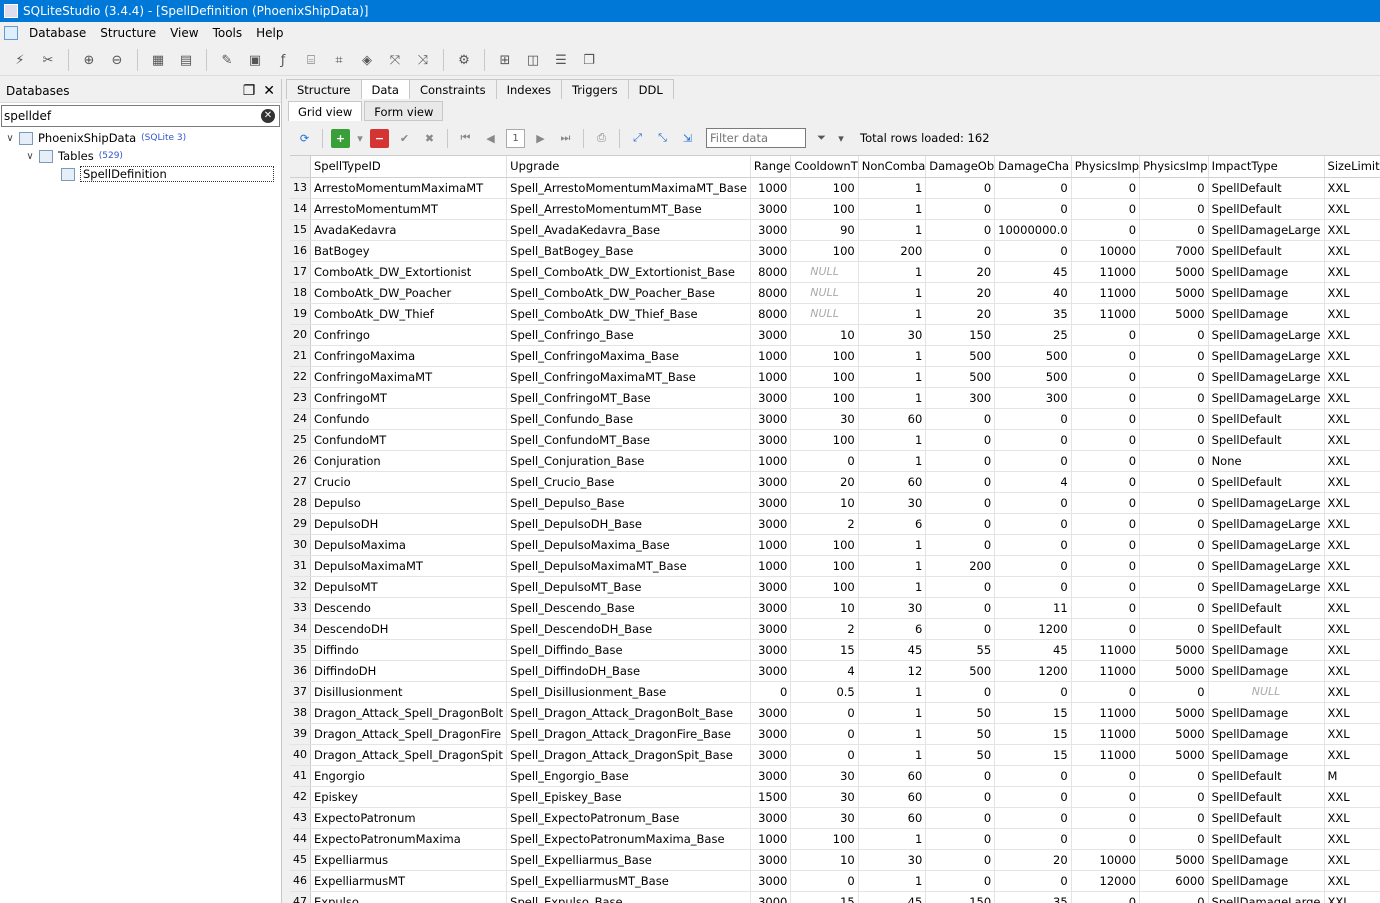 This screenshot has width=1380, height=903. Describe the element at coordinates (409, 377) in the screenshot. I see `table-cell: ConfringoMaximaMT` at that location.